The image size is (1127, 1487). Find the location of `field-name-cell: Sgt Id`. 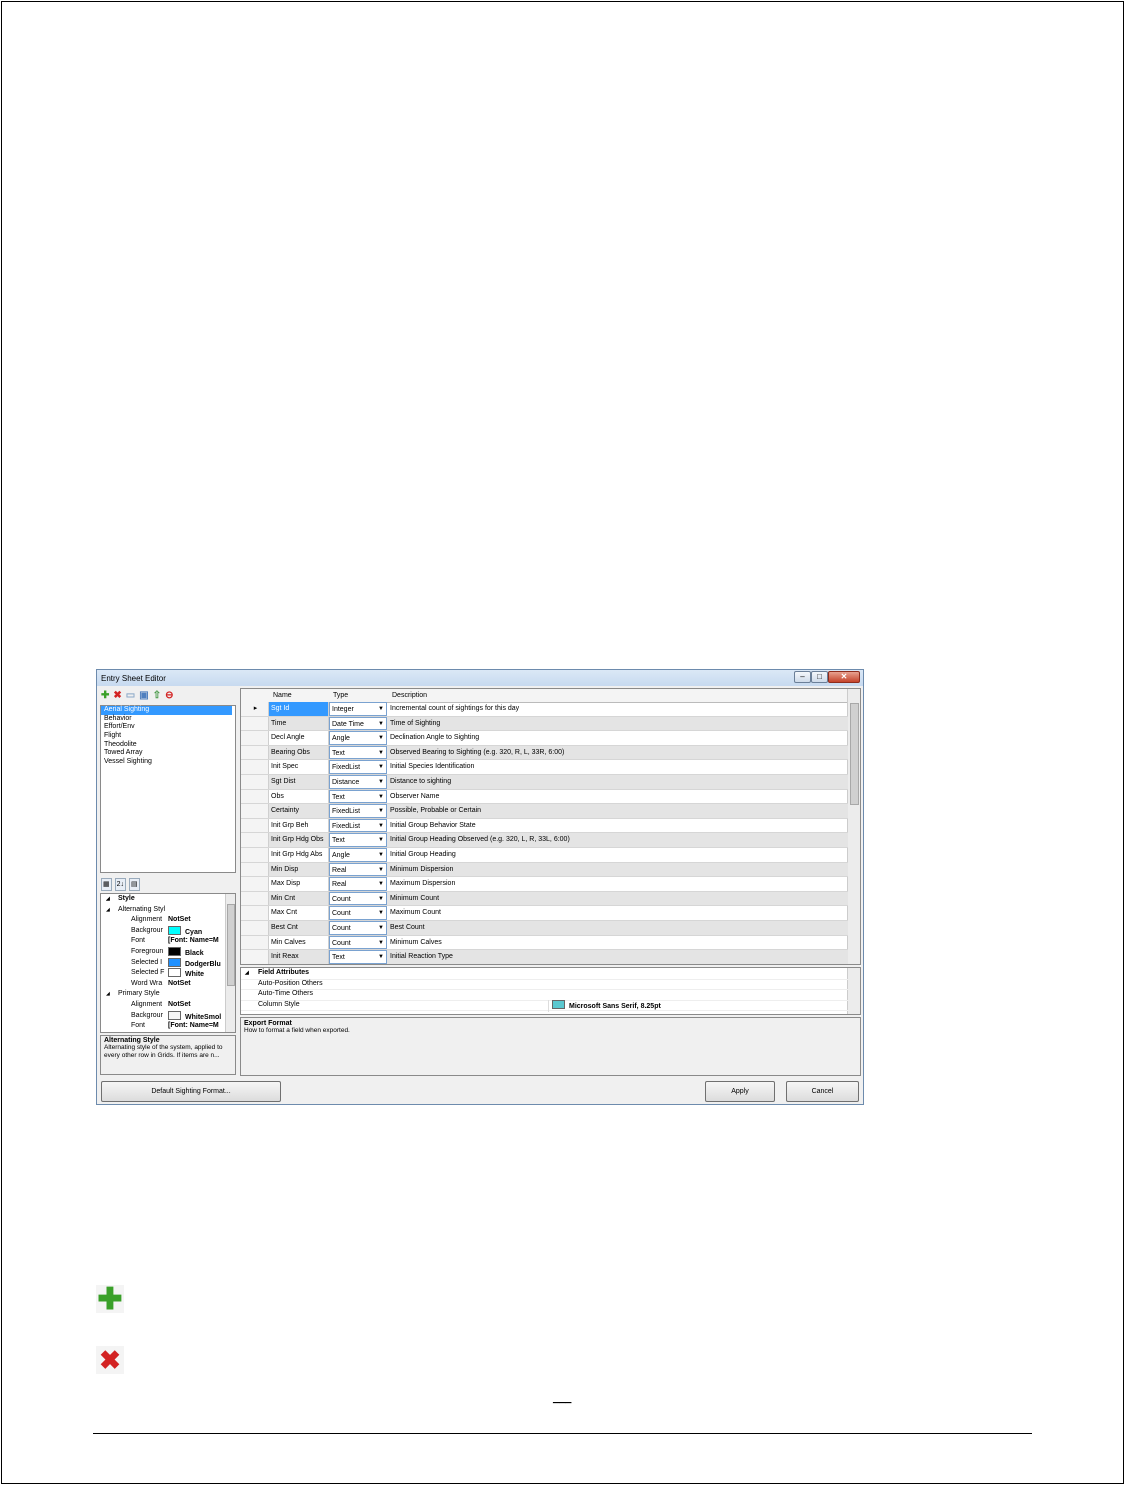

field-name-cell: Sgt Id is located at coordinates (299, 709).